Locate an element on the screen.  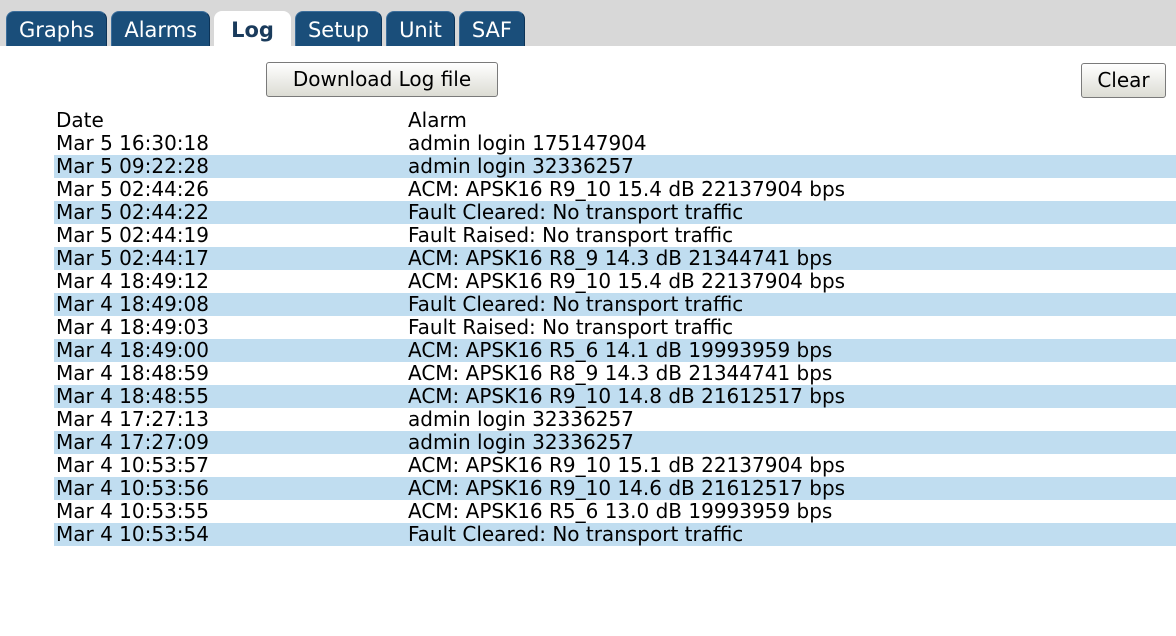
log-date-cell: Mar 4 18:49:08 is located at coordinates (132, 304).